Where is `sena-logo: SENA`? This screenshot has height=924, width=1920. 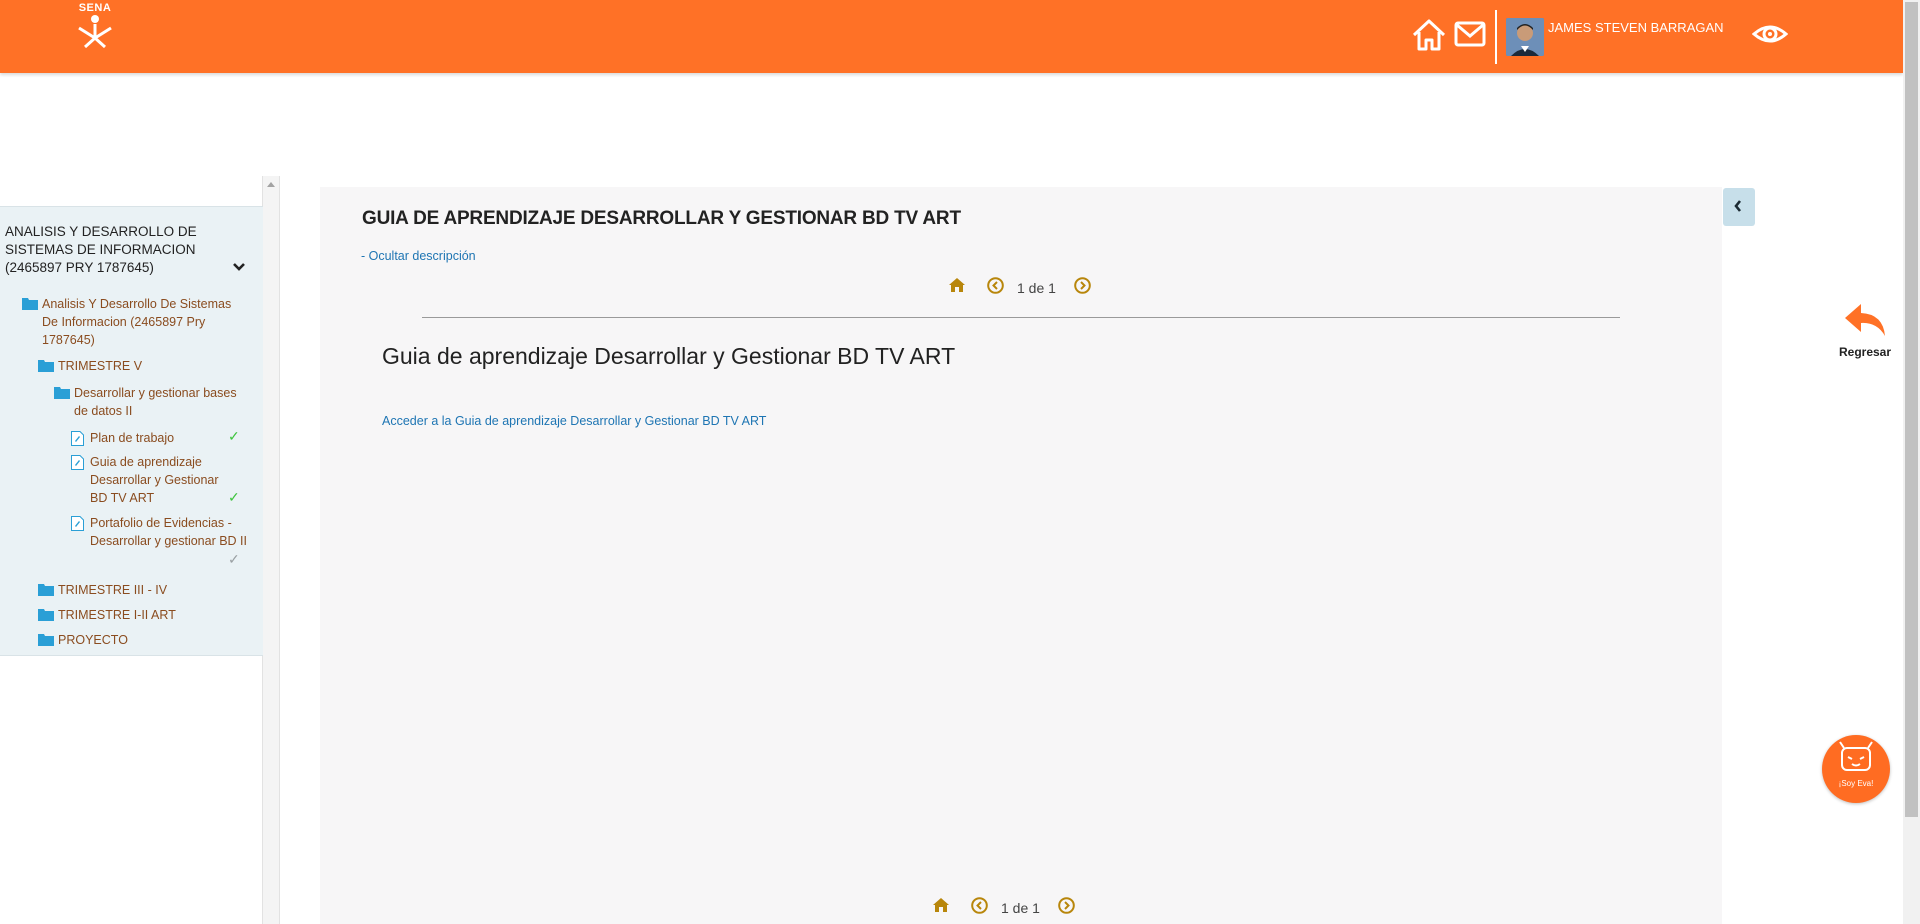 sena-logo: SENA is located at coordinates (95, 26).